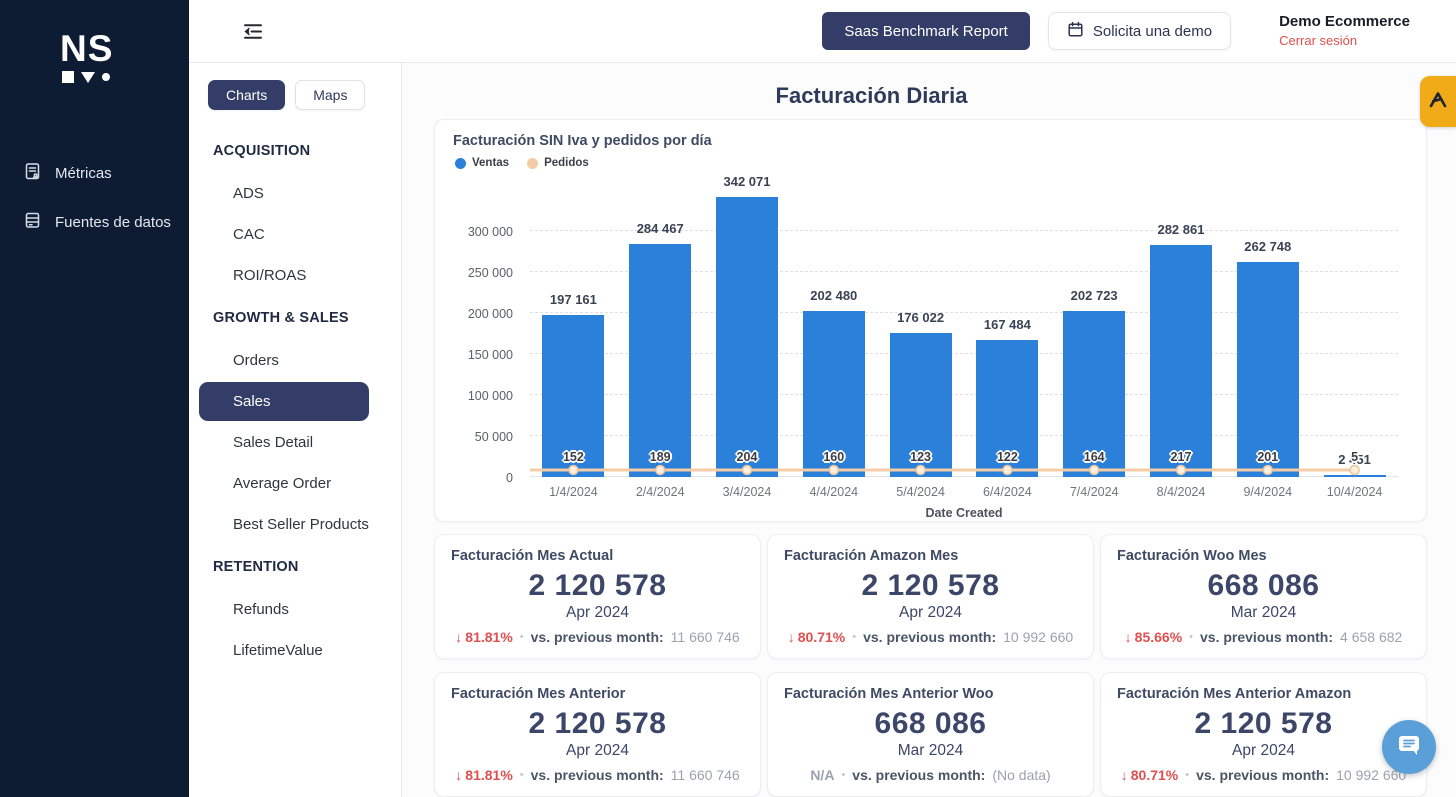  What do you see at coordinates (1263, 775) in the screenshot?
I see `kpi-footer: ↓ 80.71% • vs. previous month: 10 992 660` at bounding box center [1263, 775].